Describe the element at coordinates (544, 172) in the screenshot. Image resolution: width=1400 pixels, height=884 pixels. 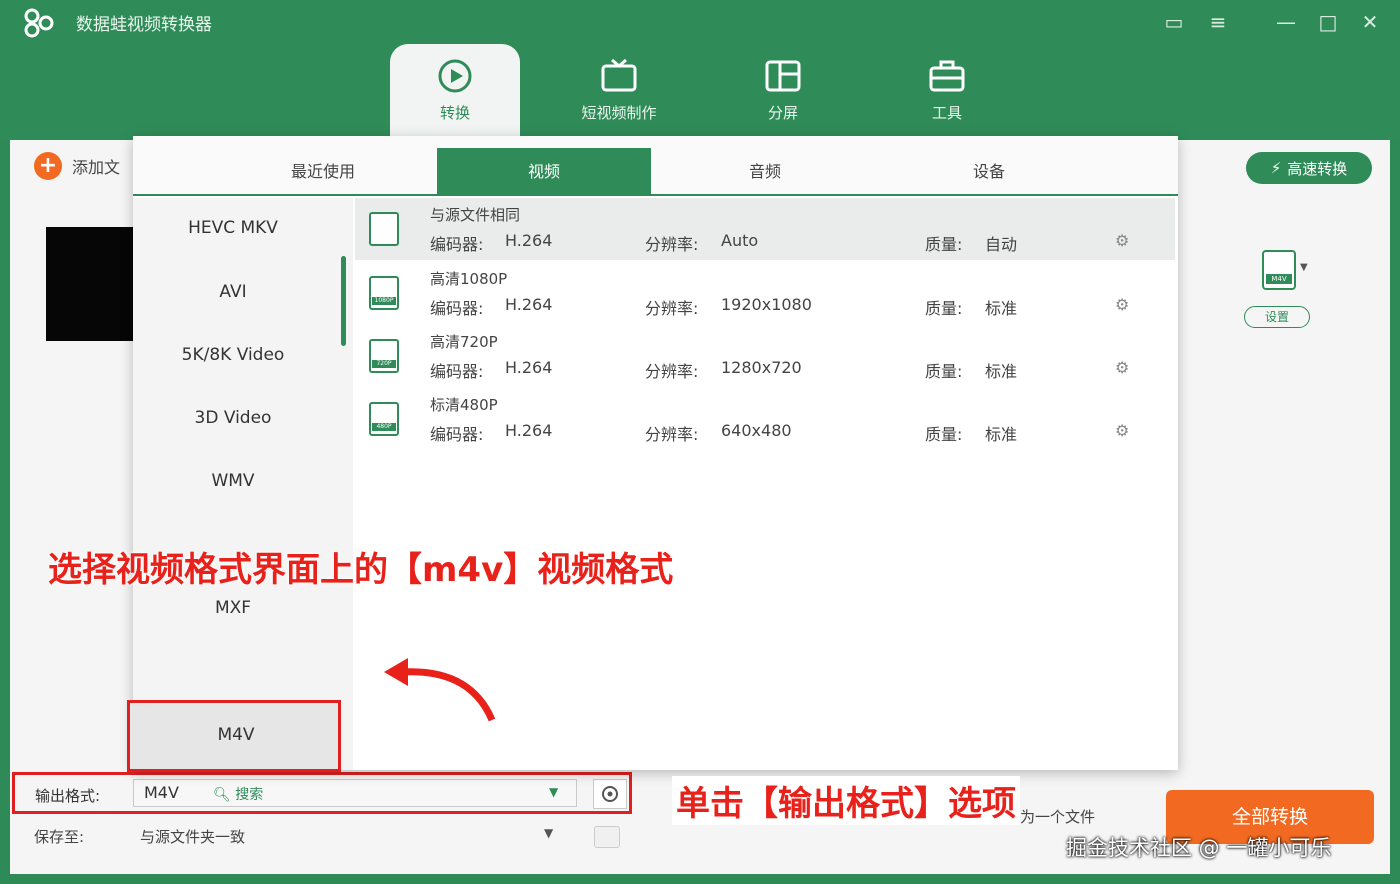
I see `tab-video: 视频` at that location.